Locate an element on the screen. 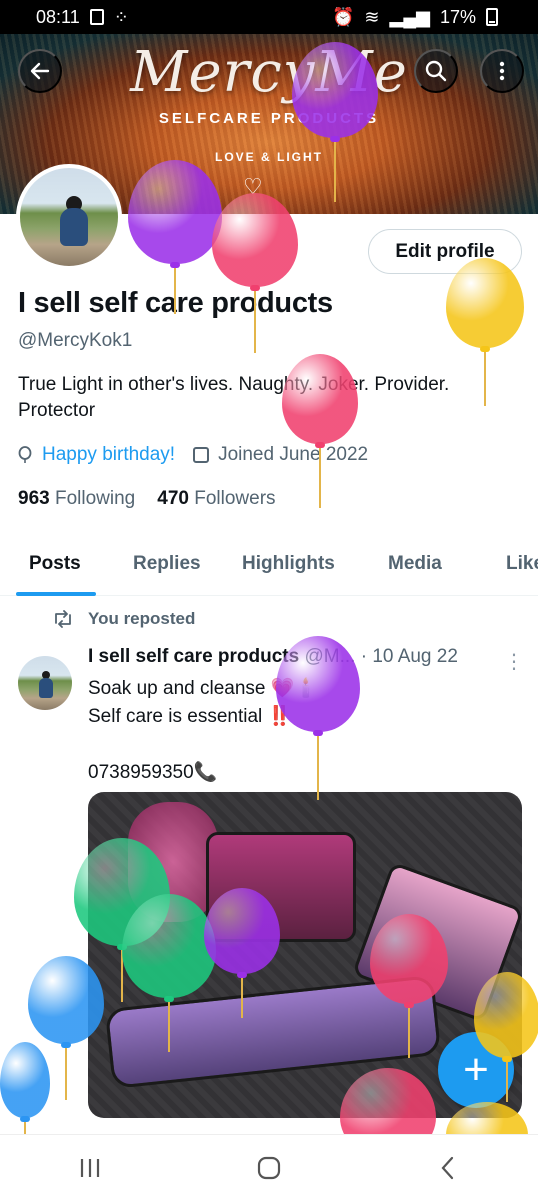  recents-icon is located at coordinates (89, 1167).